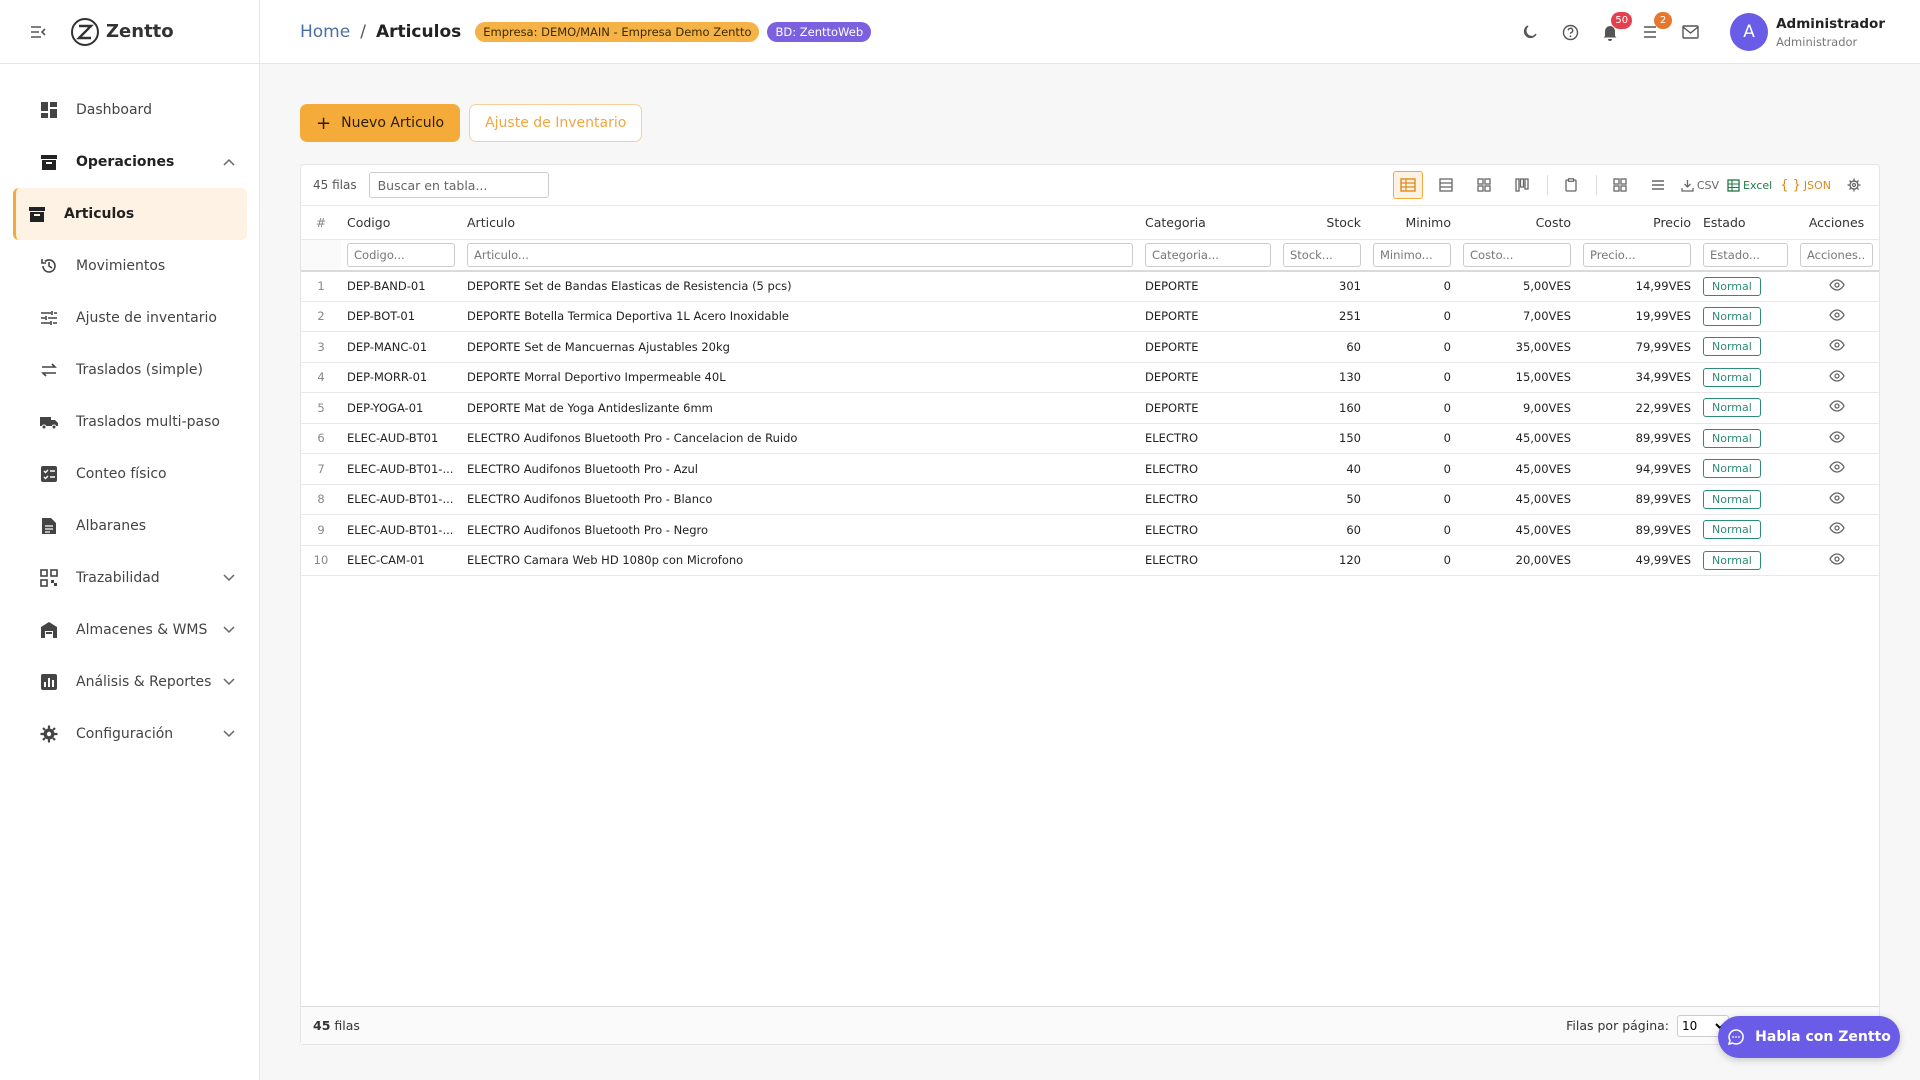 This screenshot has height=1080, width=1920. What do you see at coordinates (800, 223) in the screenshot?
I see `col-header-articulo: Articulo` at bounding box center [800, 223].